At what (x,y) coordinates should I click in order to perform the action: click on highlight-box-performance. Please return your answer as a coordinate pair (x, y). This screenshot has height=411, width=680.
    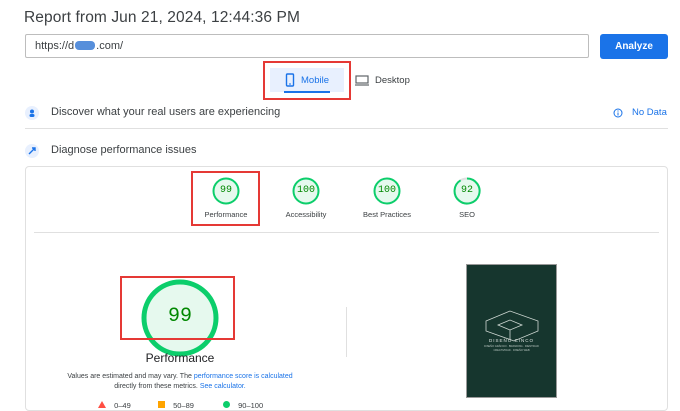
    Looking at the image, I should click on (225, 198).